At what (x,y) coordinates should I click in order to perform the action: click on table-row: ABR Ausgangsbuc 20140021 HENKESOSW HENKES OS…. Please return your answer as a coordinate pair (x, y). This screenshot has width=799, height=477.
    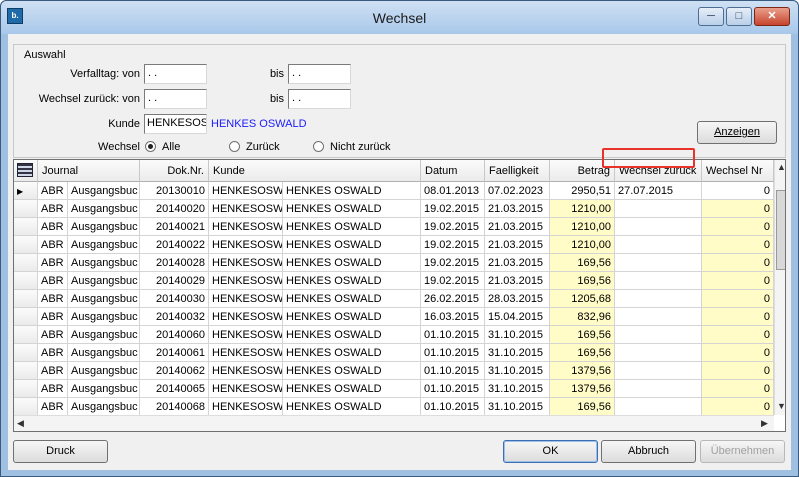
    Looking at the image, I should click on (394, 227).